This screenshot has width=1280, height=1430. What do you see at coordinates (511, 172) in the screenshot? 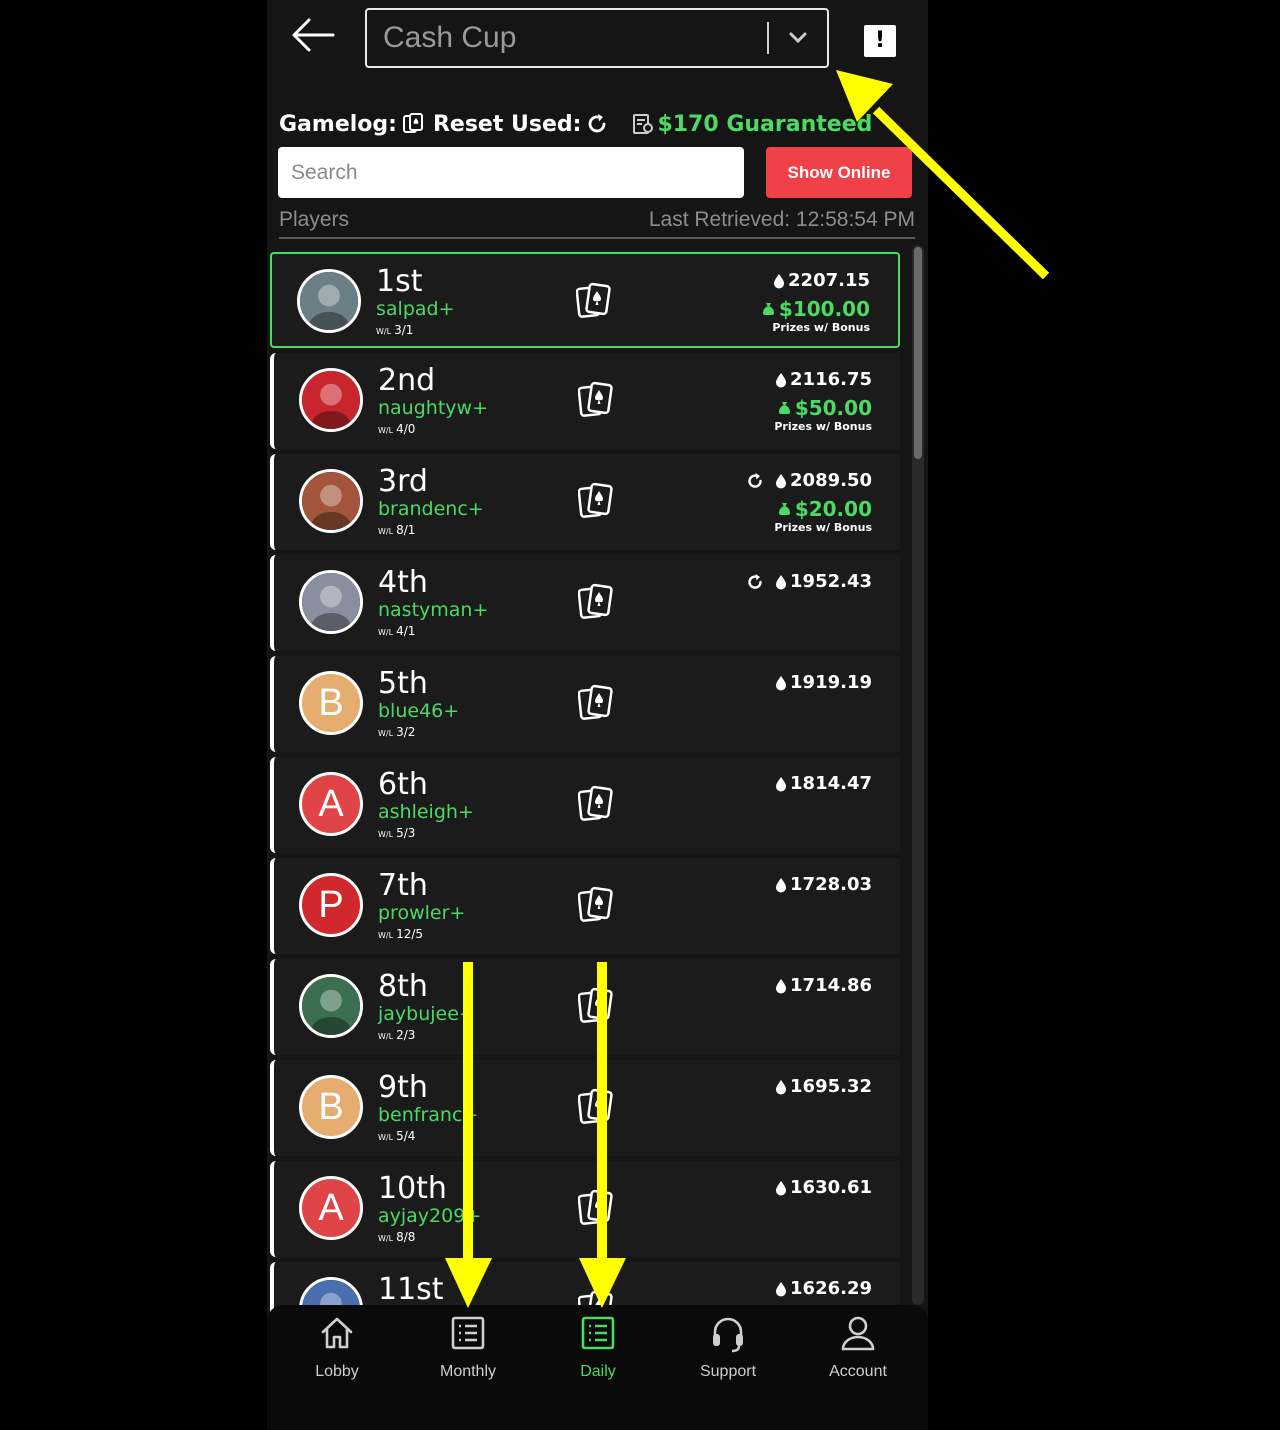
I see `search-input` at bounding box center [511, 172].